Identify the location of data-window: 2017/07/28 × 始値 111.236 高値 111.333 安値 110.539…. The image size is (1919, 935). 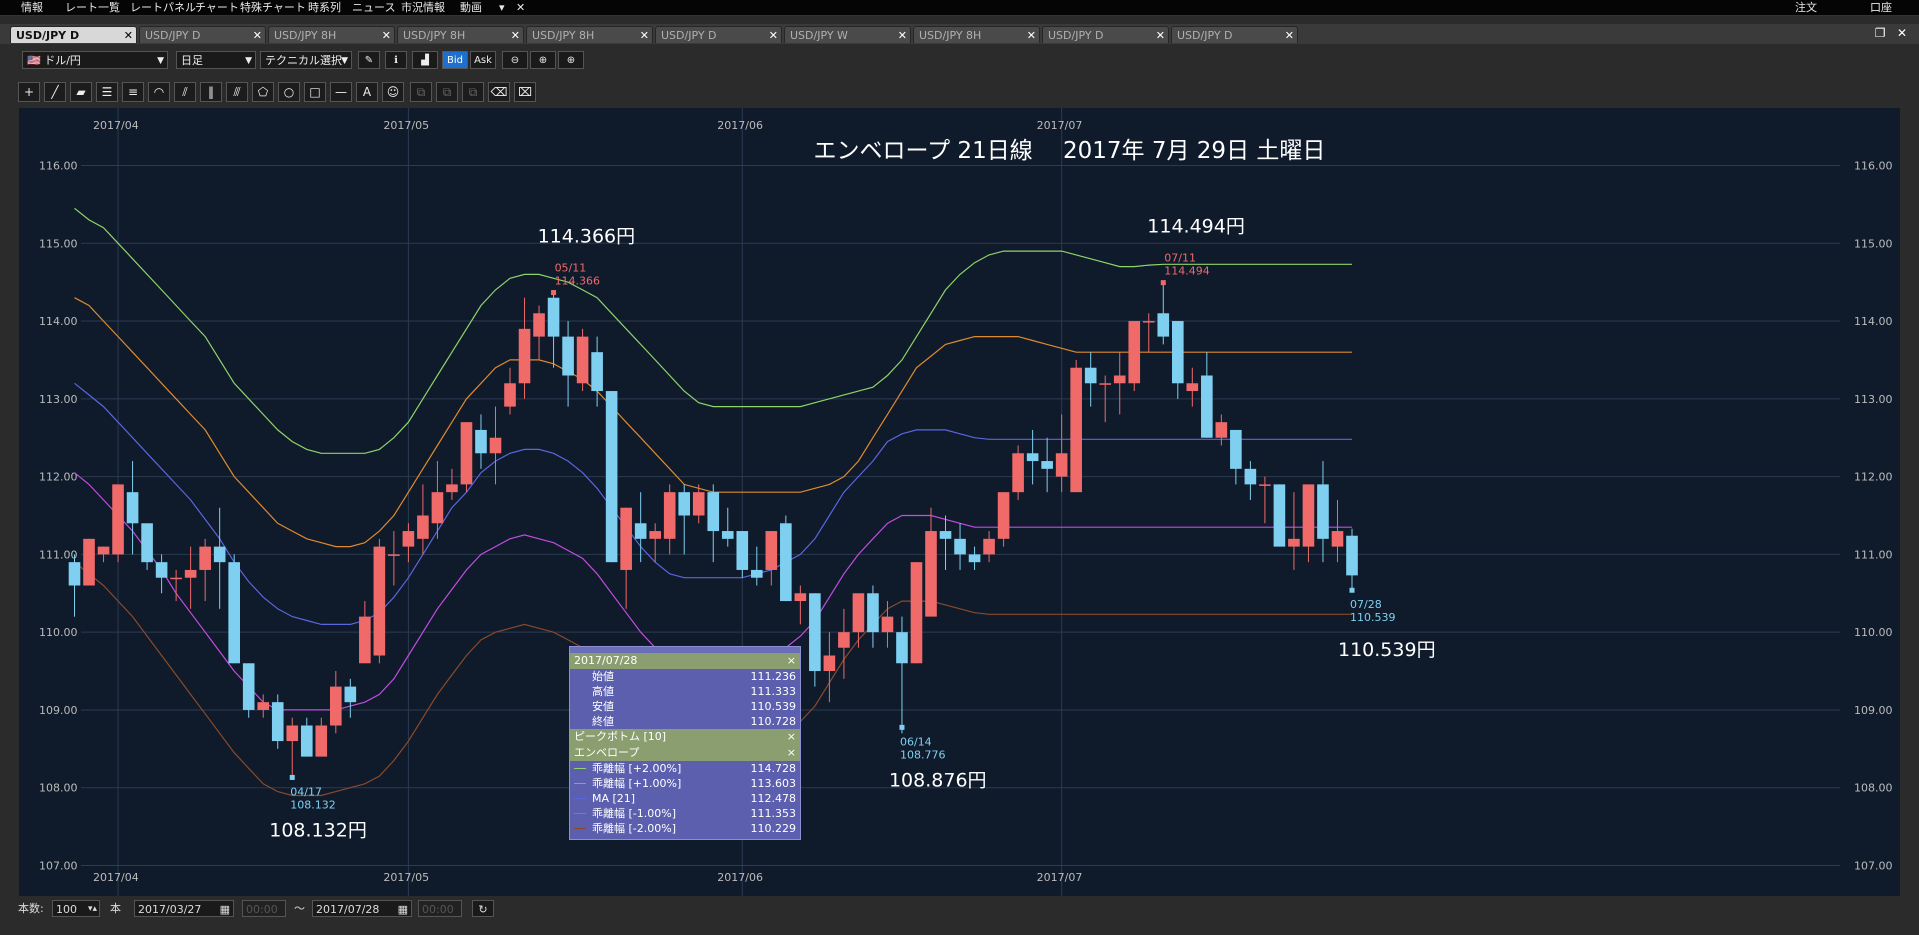
(685, 743).